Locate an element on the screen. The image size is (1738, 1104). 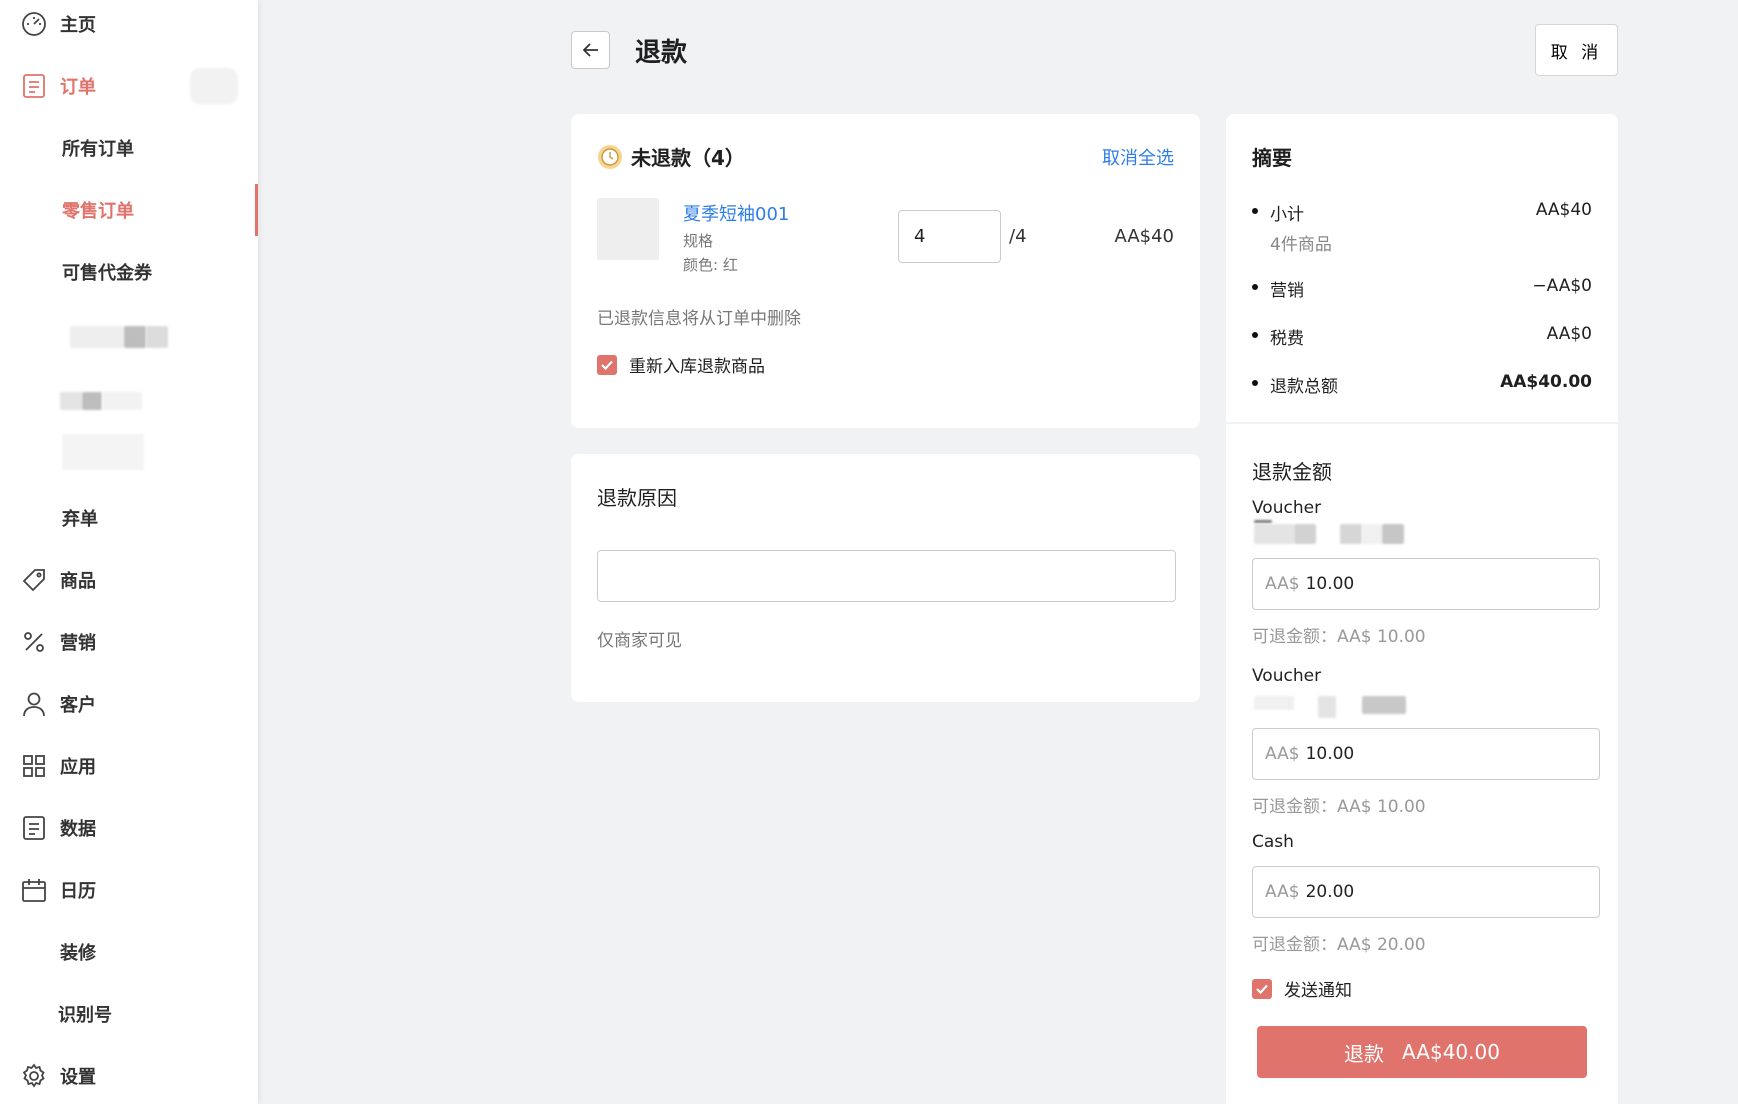
quantity-input is located at coordinates (949, 236).